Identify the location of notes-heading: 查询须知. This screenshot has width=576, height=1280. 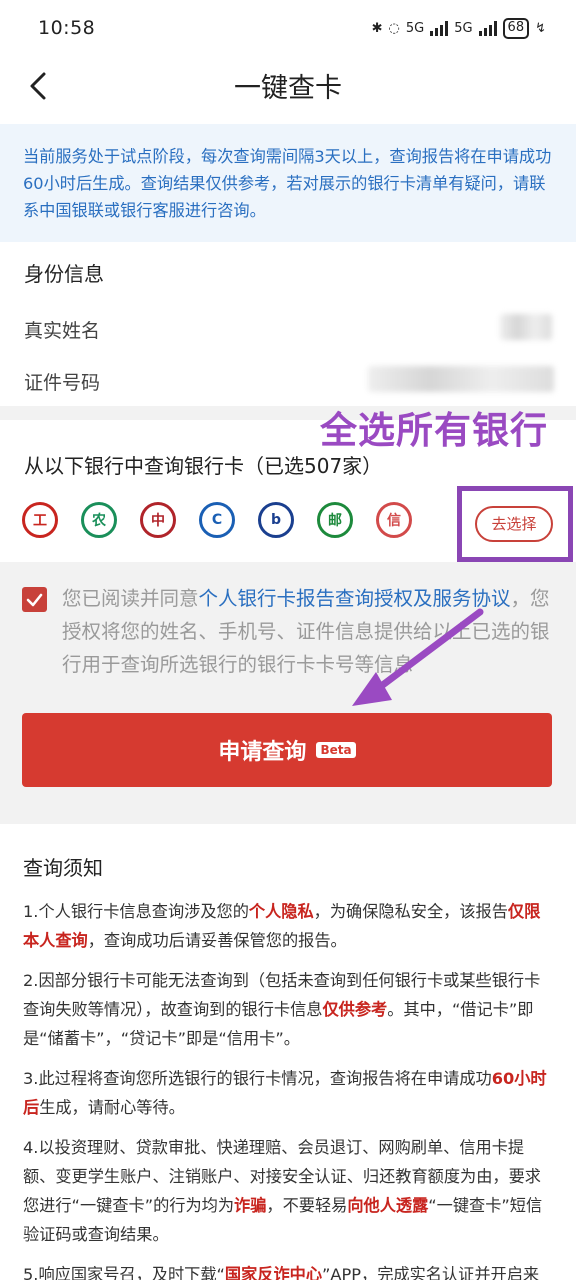
(63, 868).